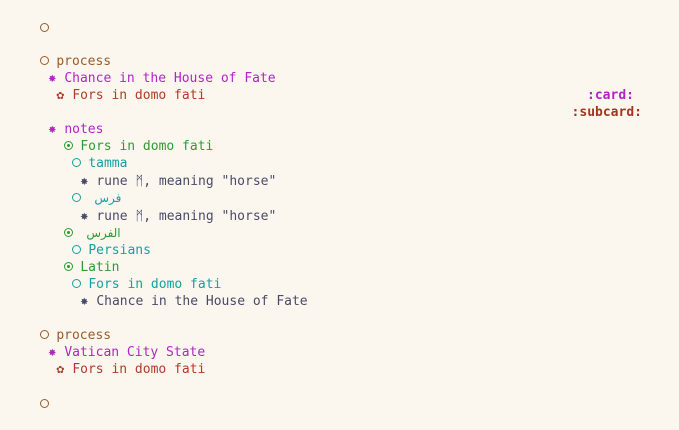 The image size is (679, 430). I want to click on outline-line: ✸ Chance in the House of Fate :card:, so click(348, 78).